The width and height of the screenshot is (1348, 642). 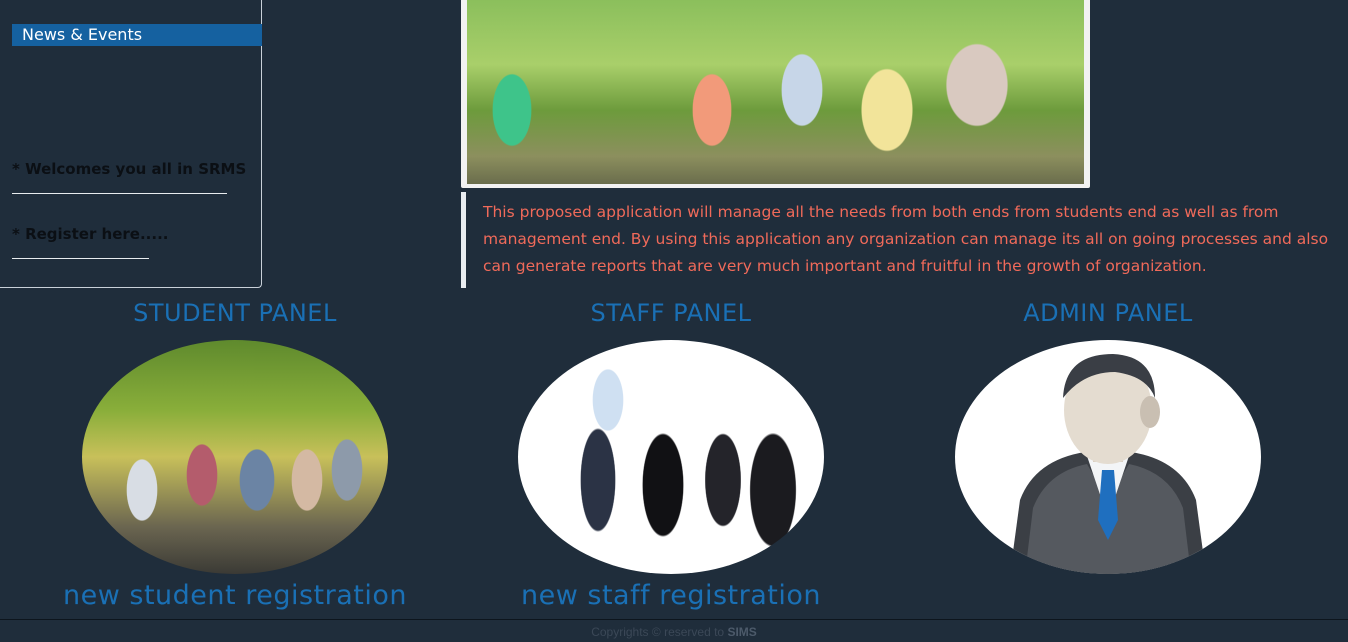 I want to click on new-student-registration-link: new student registration, so click(x=235, y=596).